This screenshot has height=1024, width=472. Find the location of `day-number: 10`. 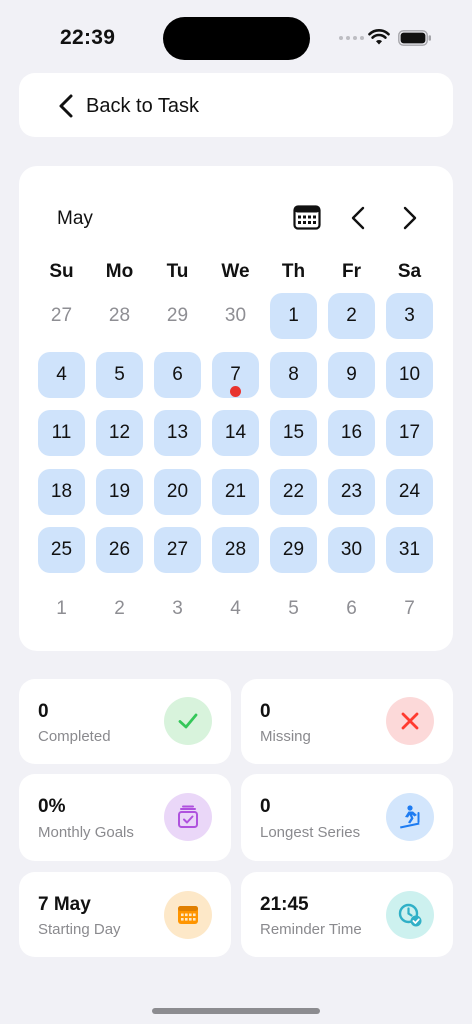

day-number: 10 is located at coordinates (409, 374).